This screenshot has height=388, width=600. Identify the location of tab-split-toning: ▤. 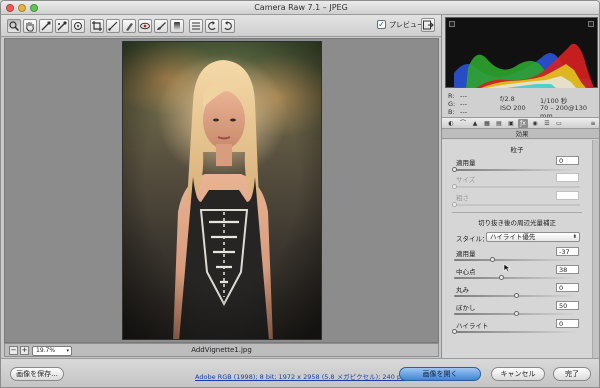
(499, 123).